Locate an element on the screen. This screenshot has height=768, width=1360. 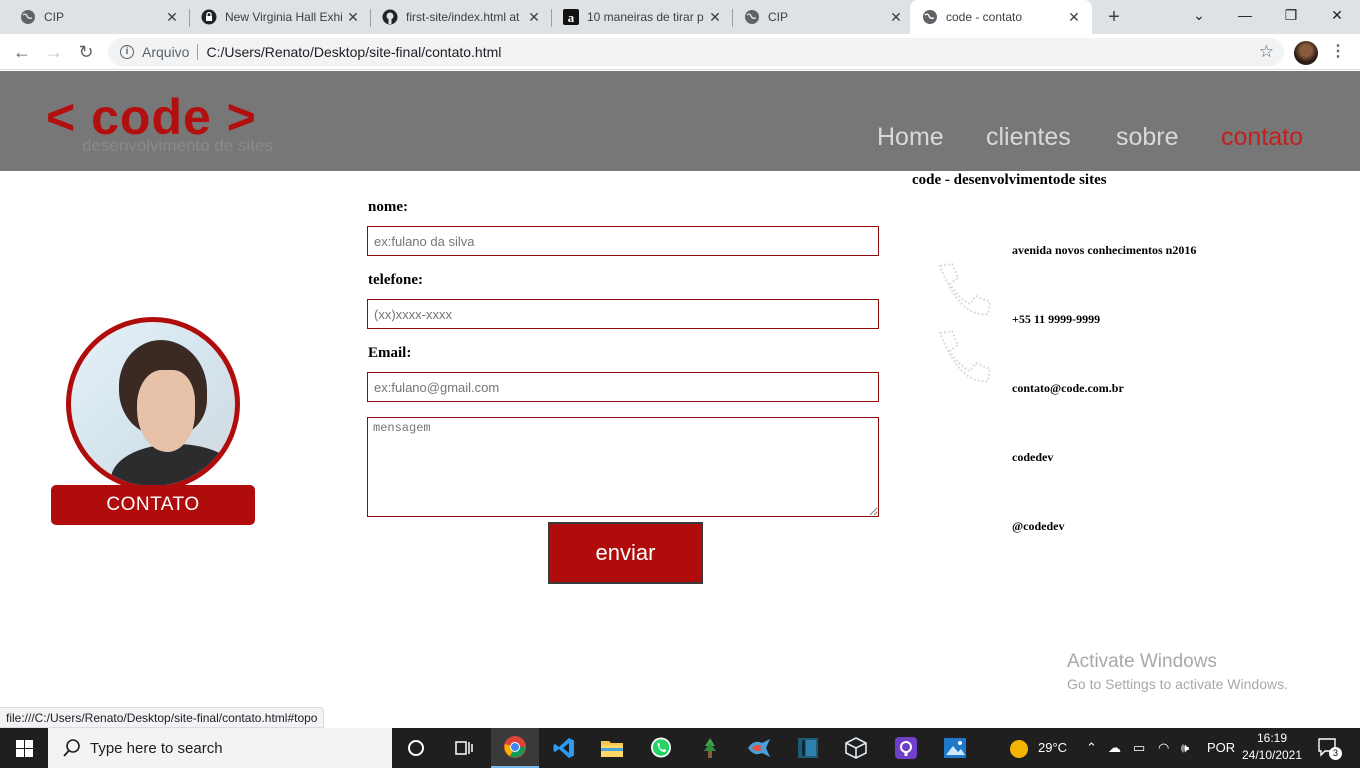
close-window-button: ✕ is located at coordinates (1337, 15).